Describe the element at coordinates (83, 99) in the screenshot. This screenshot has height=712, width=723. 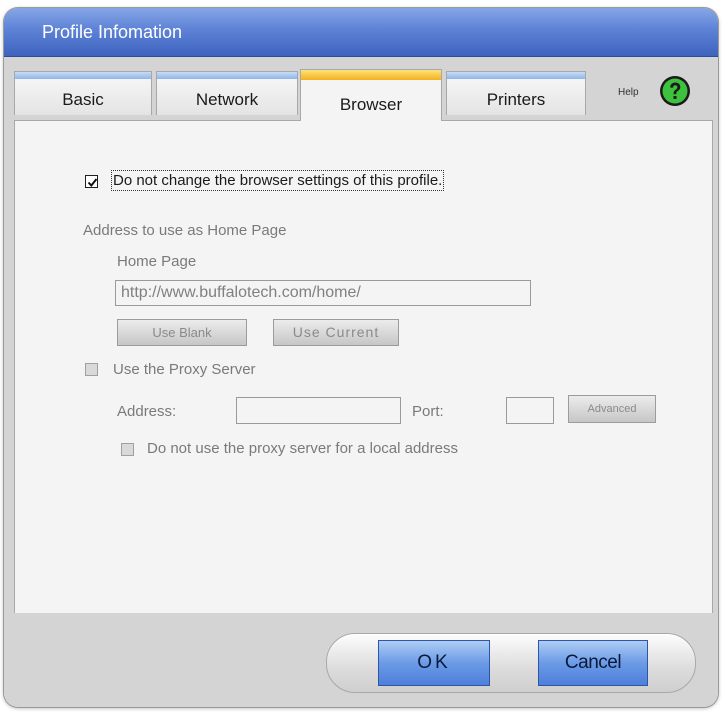
I see `tab-label: Basic` at that location.